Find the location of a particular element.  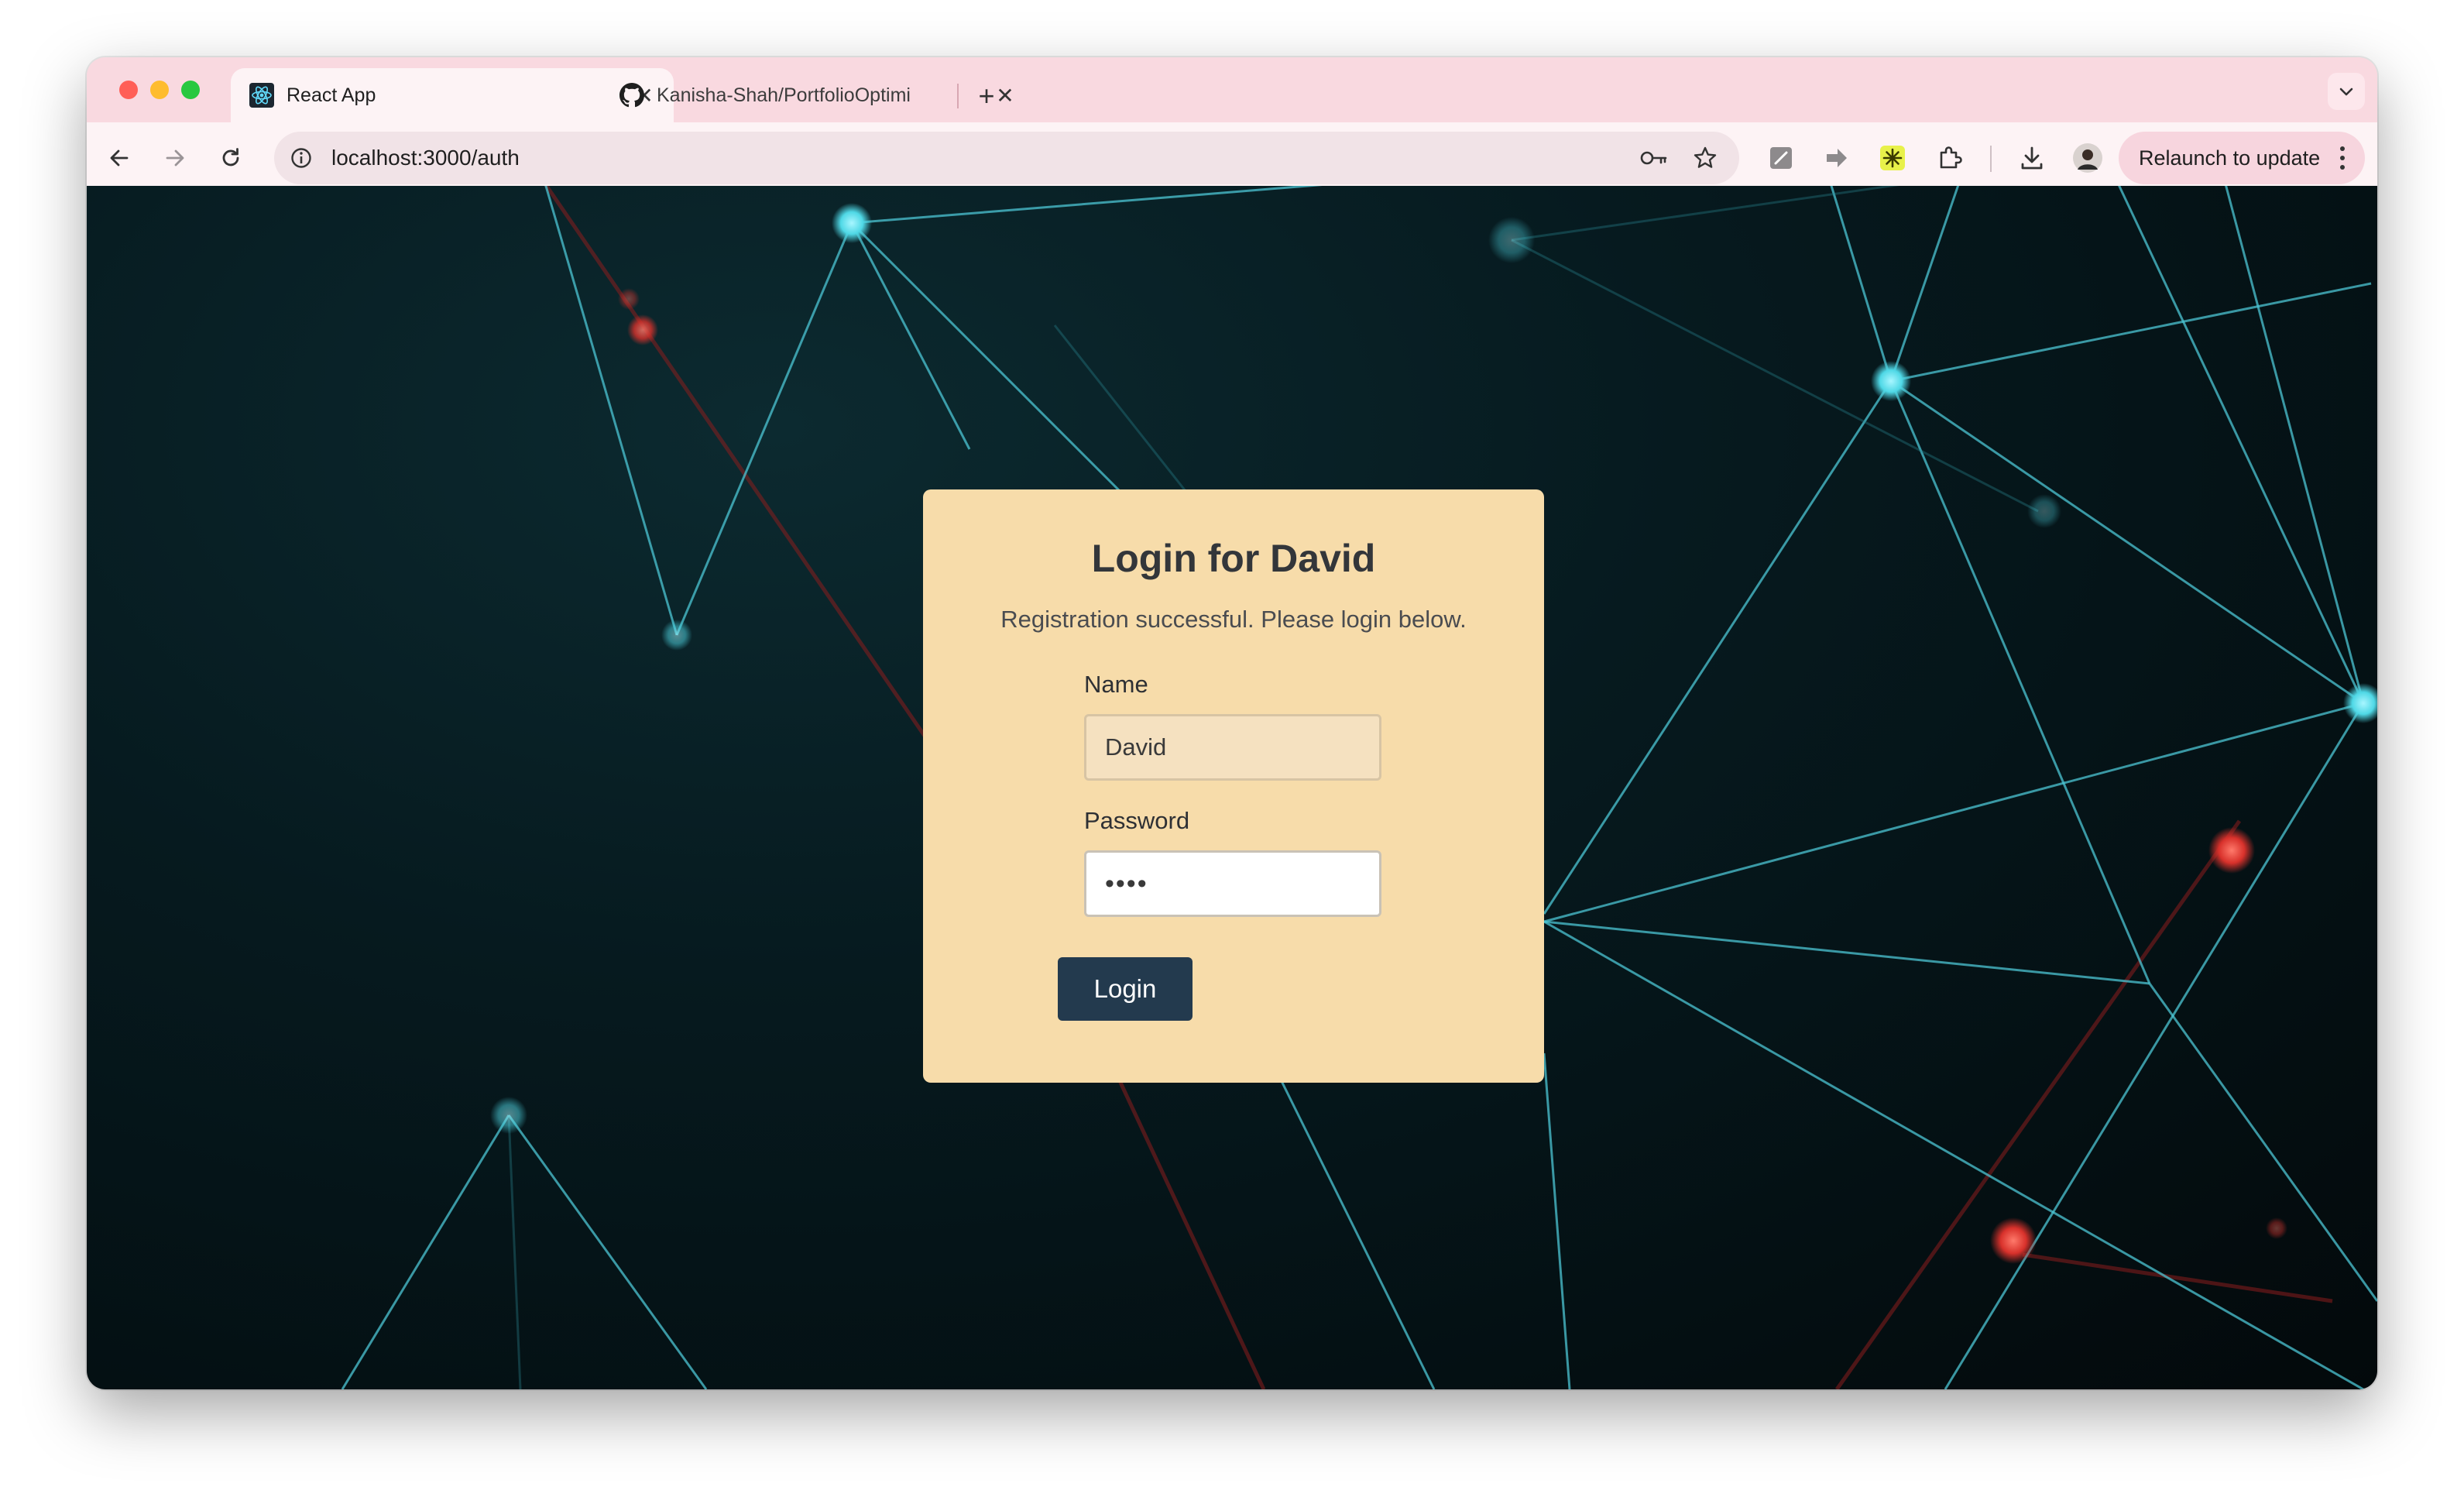

react-logo-icon is located at coordinates (261, 95).